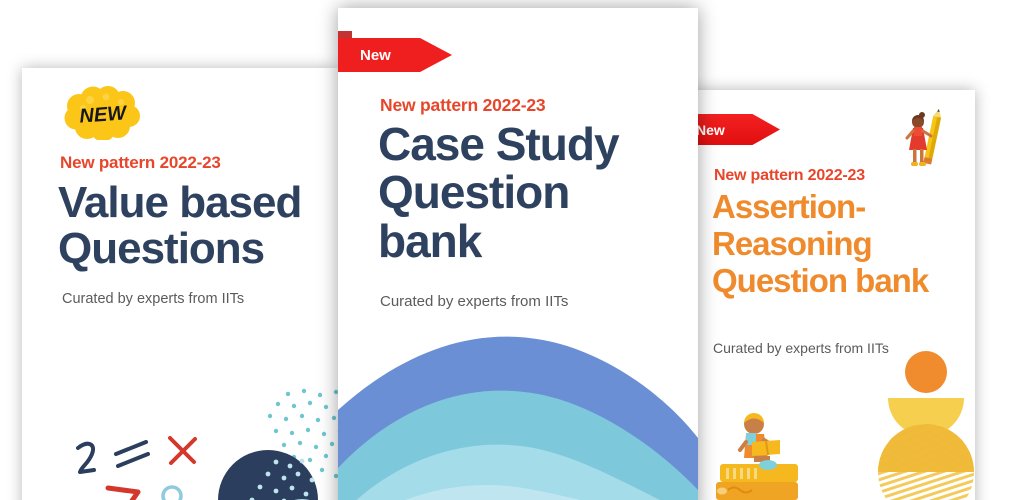 This screenshot has height=500, width=1024. What do you see at coordinates (920, 425) in the screenshot?
I see `orange-yellow-stack-decoration` at bounding box center [920, 425].